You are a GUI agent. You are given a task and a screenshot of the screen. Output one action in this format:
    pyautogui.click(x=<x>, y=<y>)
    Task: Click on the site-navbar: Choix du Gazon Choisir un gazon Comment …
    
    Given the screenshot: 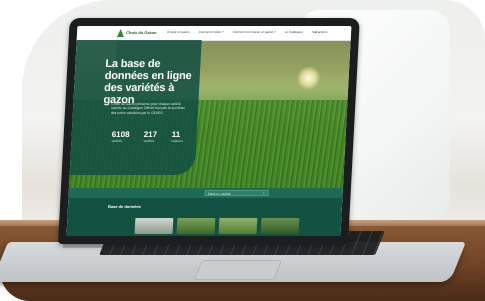 What is the action you would take?
    pyautogui.click(x=214, y=33)
    